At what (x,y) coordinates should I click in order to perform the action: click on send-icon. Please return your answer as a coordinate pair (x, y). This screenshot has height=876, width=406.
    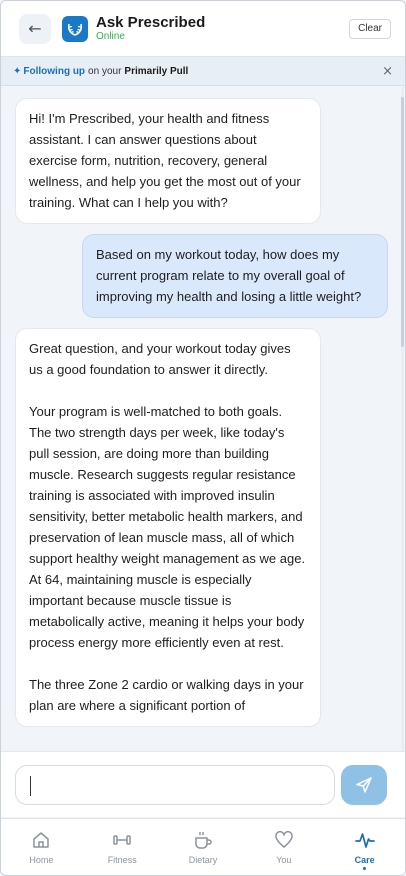
    Looking at the image, I should click on (364, 784).